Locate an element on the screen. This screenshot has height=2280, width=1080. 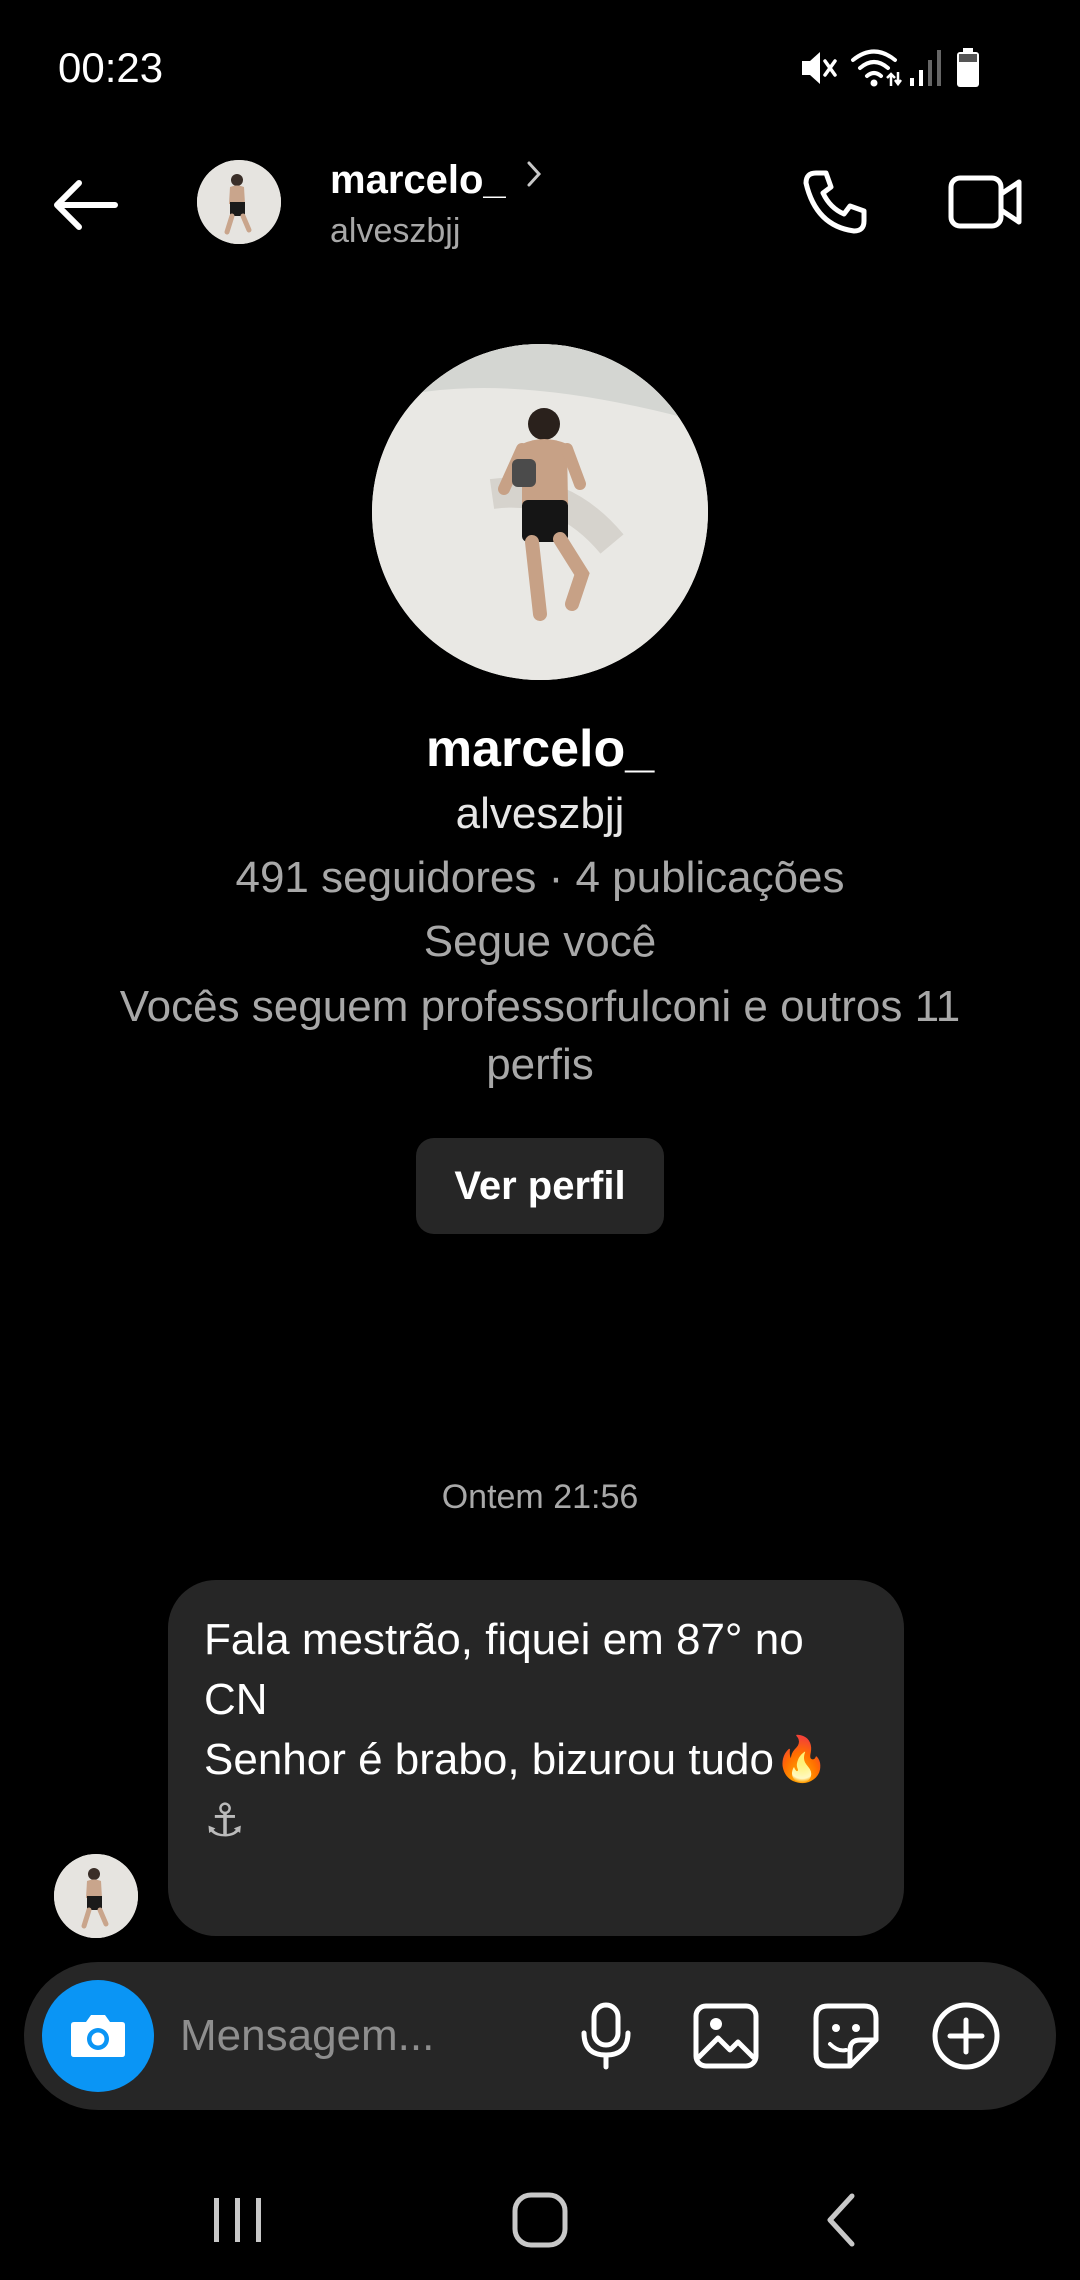
profile-avatar is located at coordinates (540, 512).